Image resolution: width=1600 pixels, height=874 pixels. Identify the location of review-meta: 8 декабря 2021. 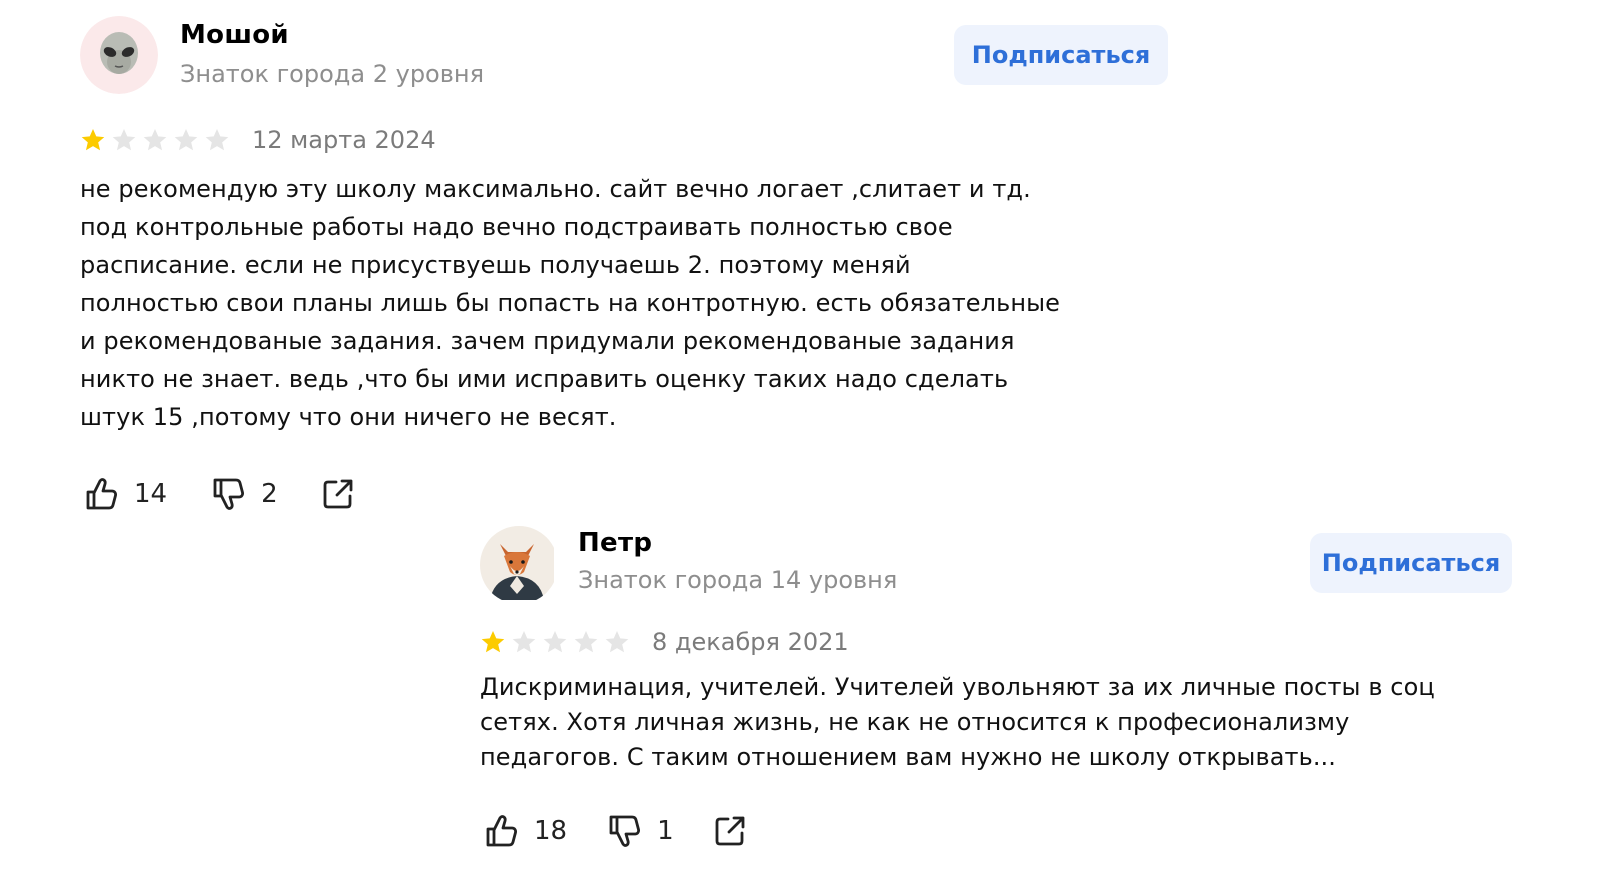
(1000, 642).